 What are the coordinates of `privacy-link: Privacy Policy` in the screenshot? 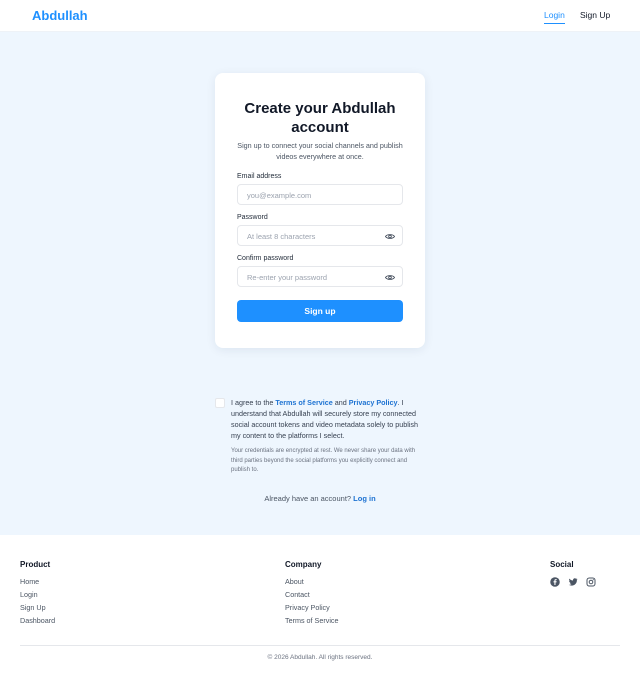 It's located at (373, 402).